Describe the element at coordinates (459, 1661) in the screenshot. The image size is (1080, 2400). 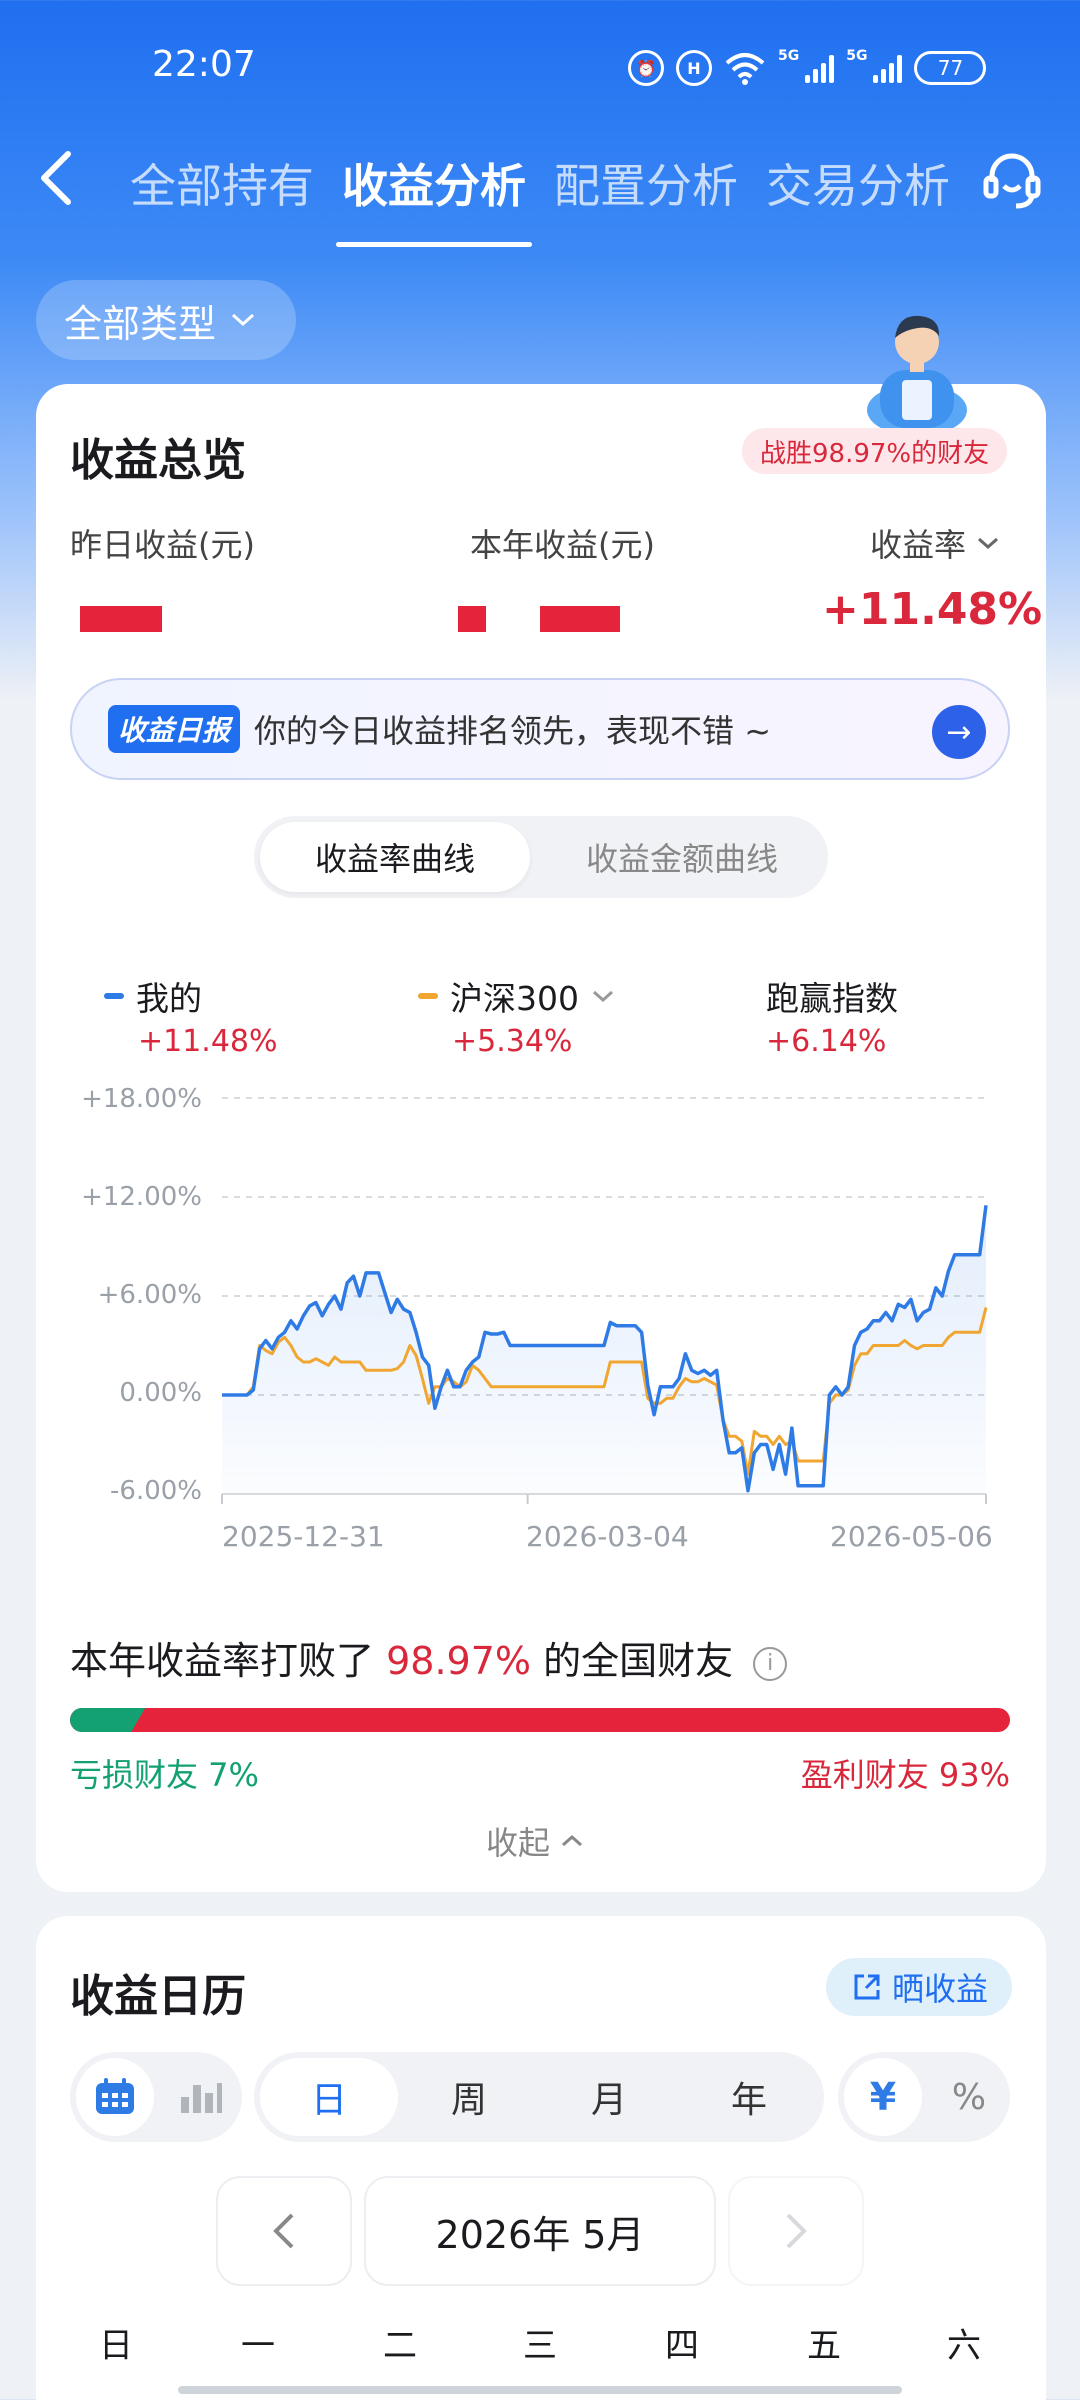
I see `beat-percent: 98.97%` at that location.